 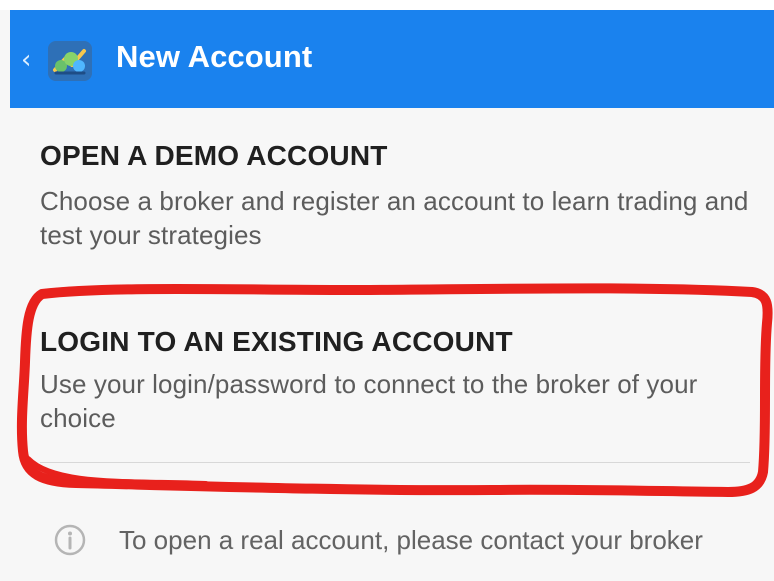 What do you see at coordinates (31, 60) in the screenshot?
I see `chevron-left-icon: ‹` at bounding box center [31, 60].